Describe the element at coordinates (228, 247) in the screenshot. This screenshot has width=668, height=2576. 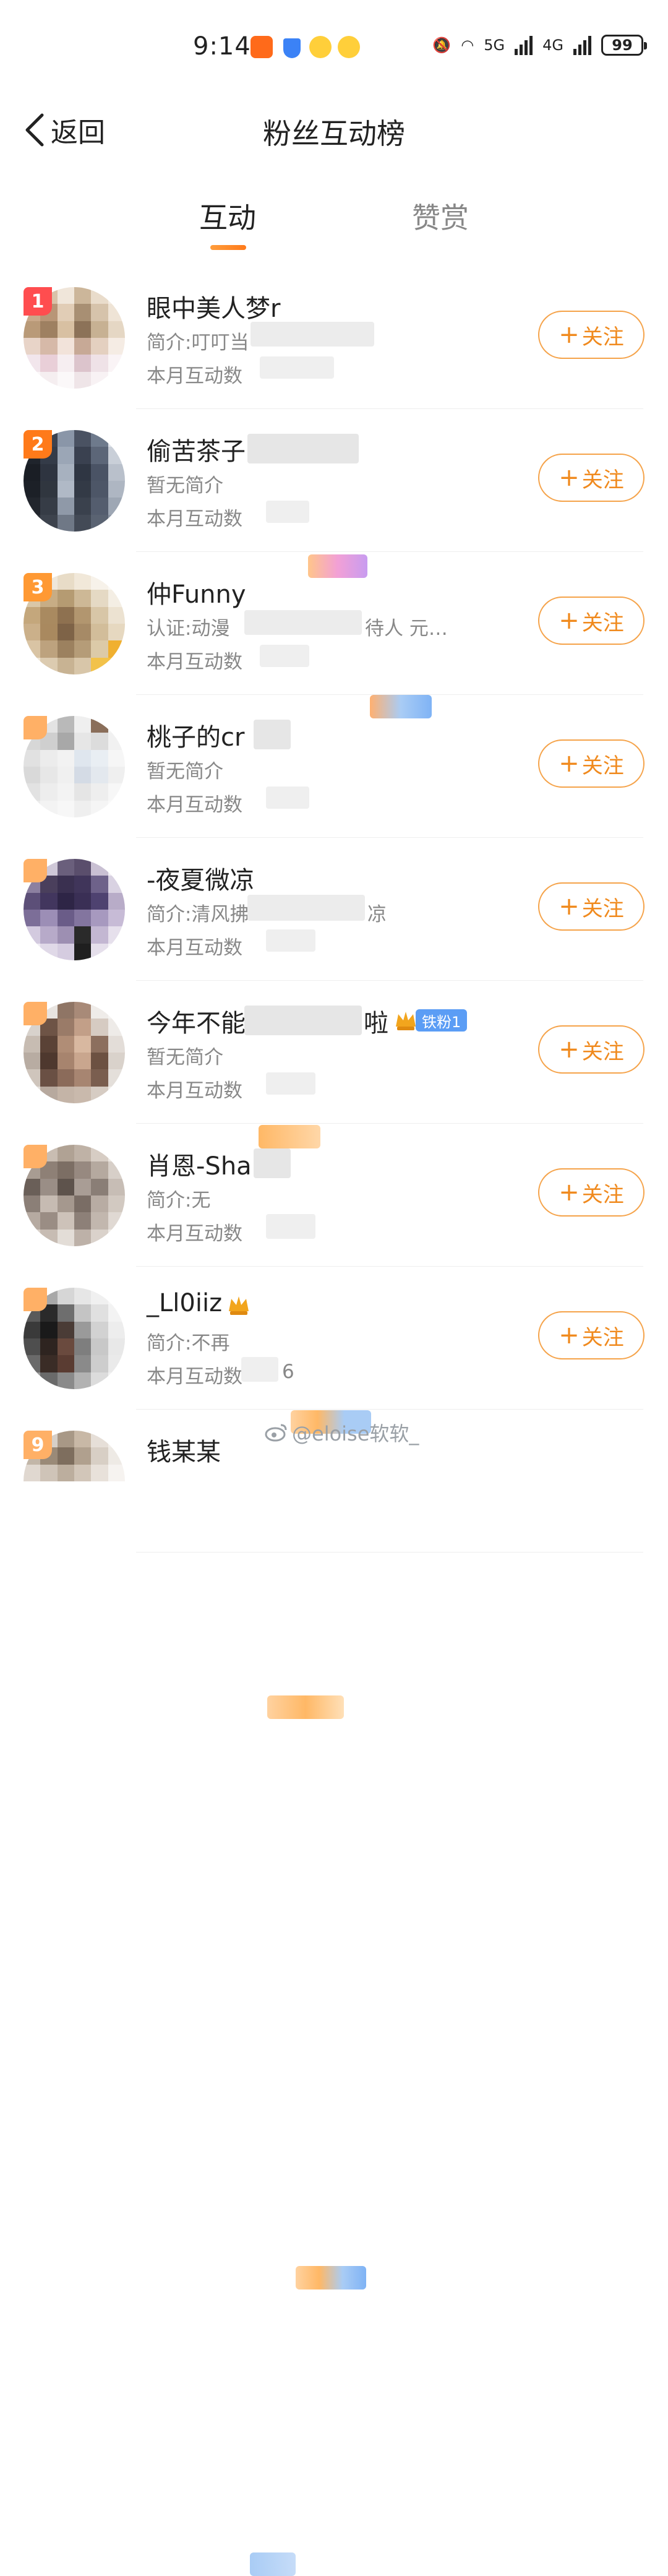
I see `active-tab-indicator` at that location.